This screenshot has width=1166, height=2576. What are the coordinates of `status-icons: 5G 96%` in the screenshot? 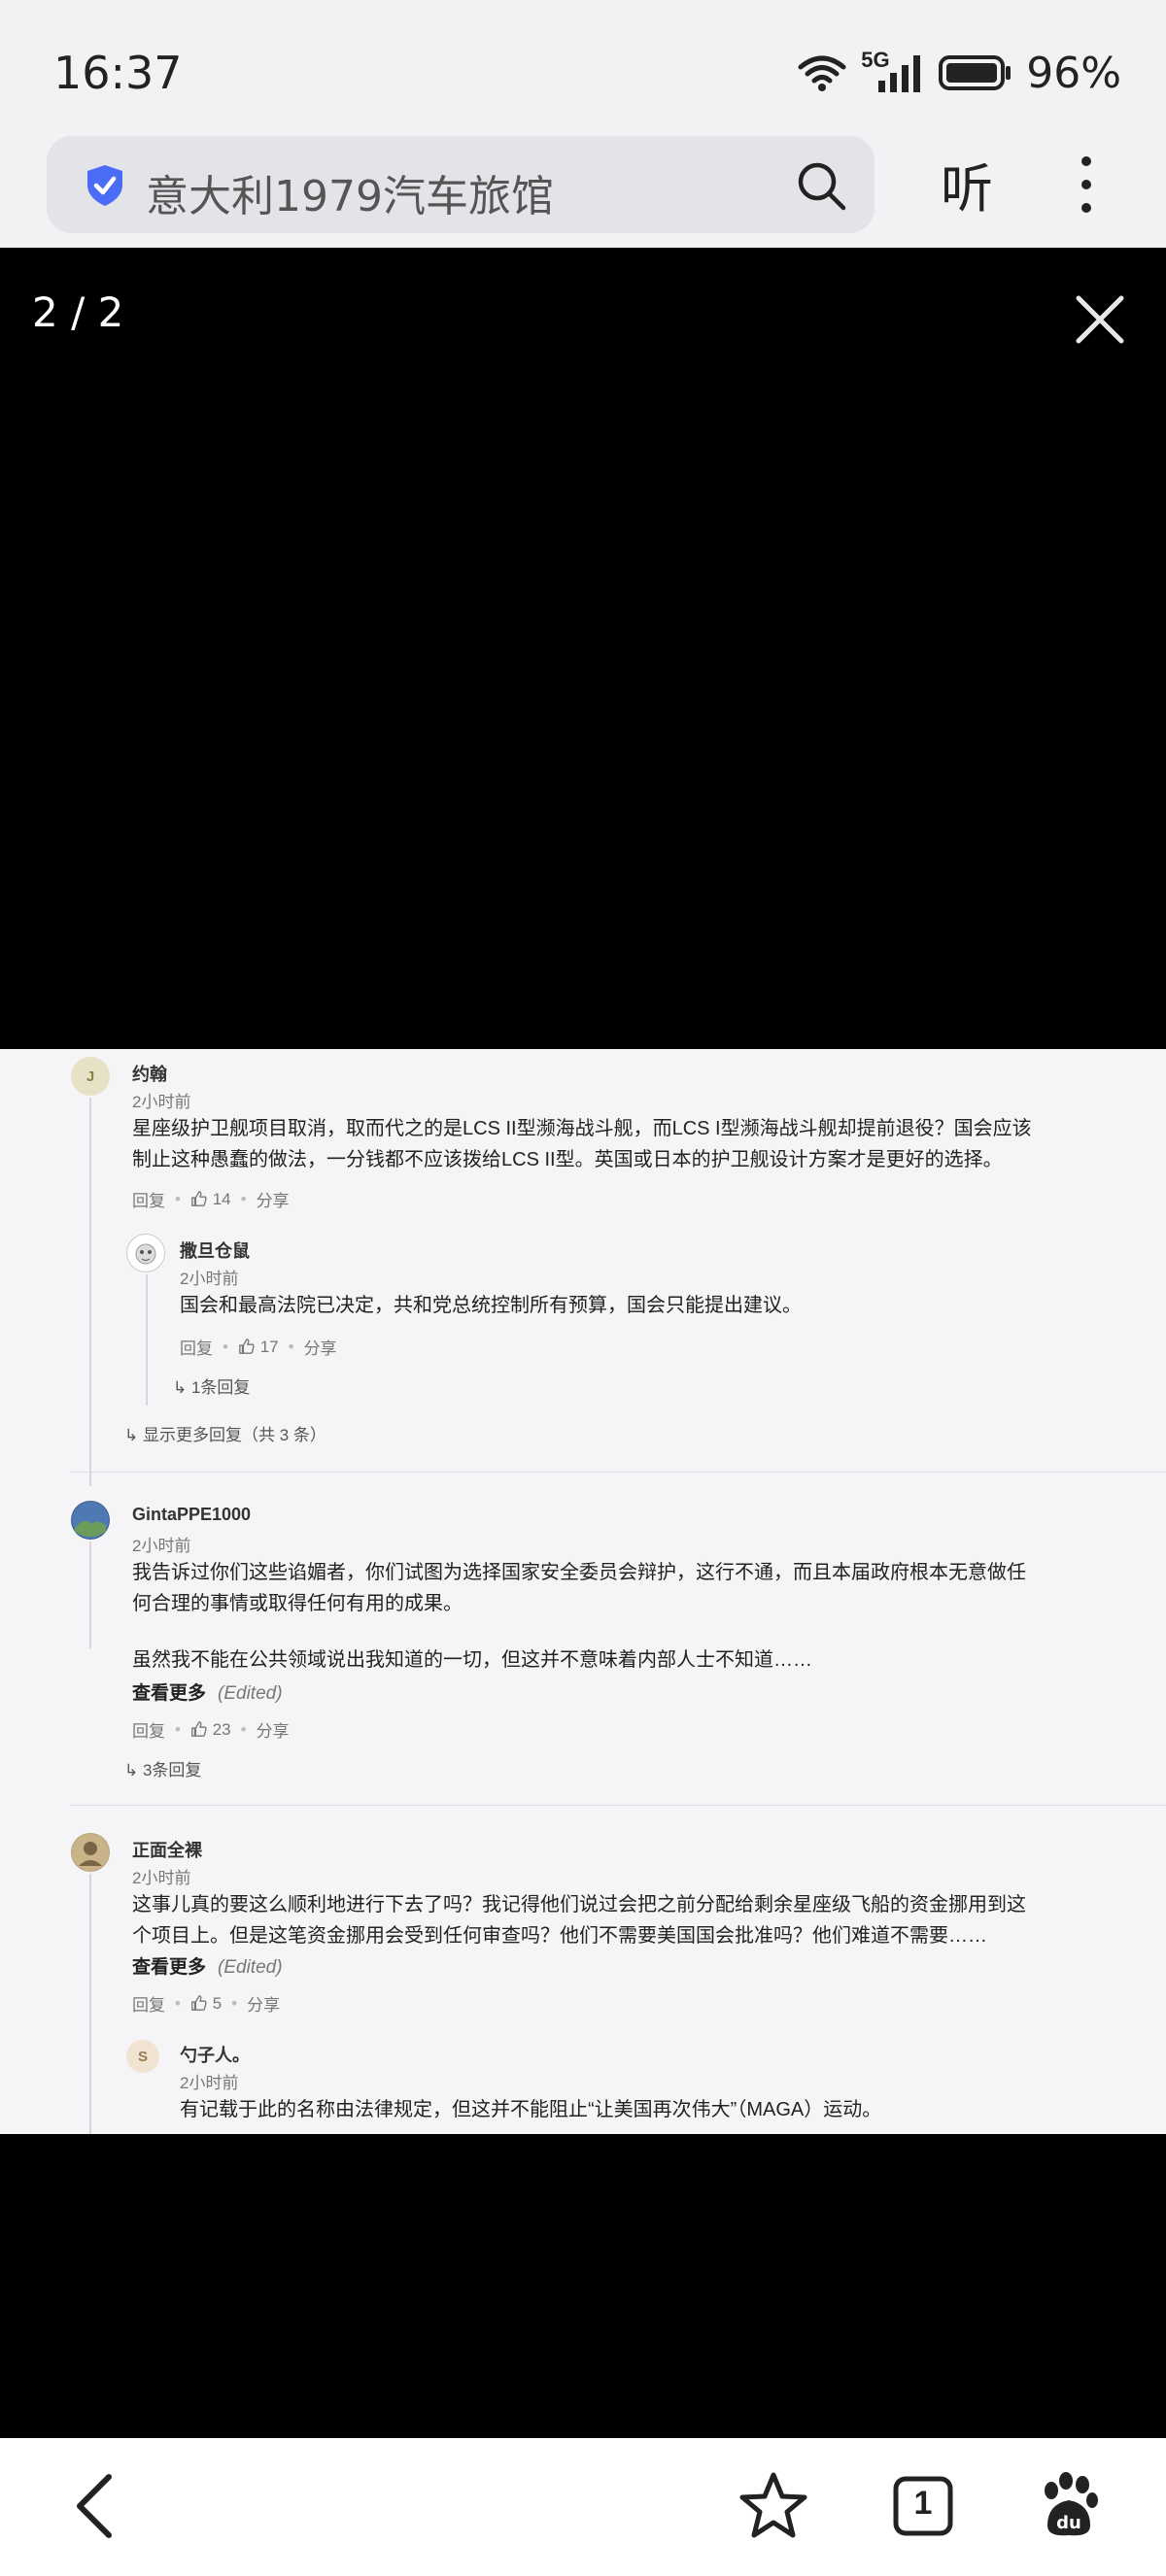 It's located at (959, 73).